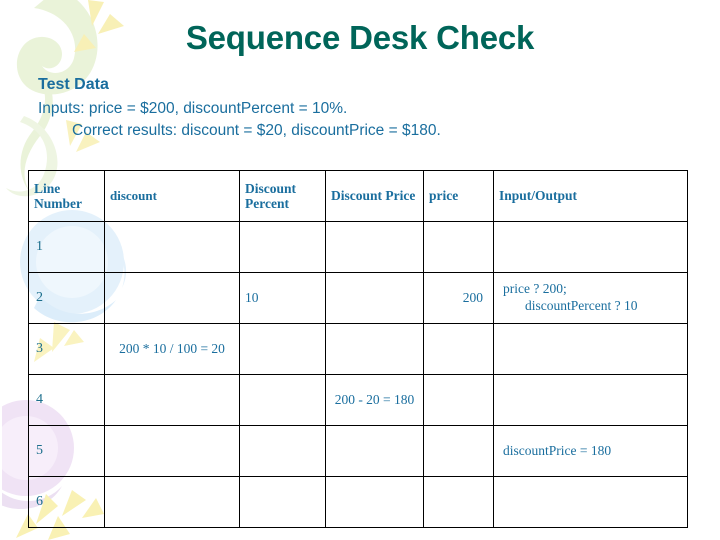 This screenshot has width=720, height=540. I want to click on column-header-discount: discount, so click(172, 196).